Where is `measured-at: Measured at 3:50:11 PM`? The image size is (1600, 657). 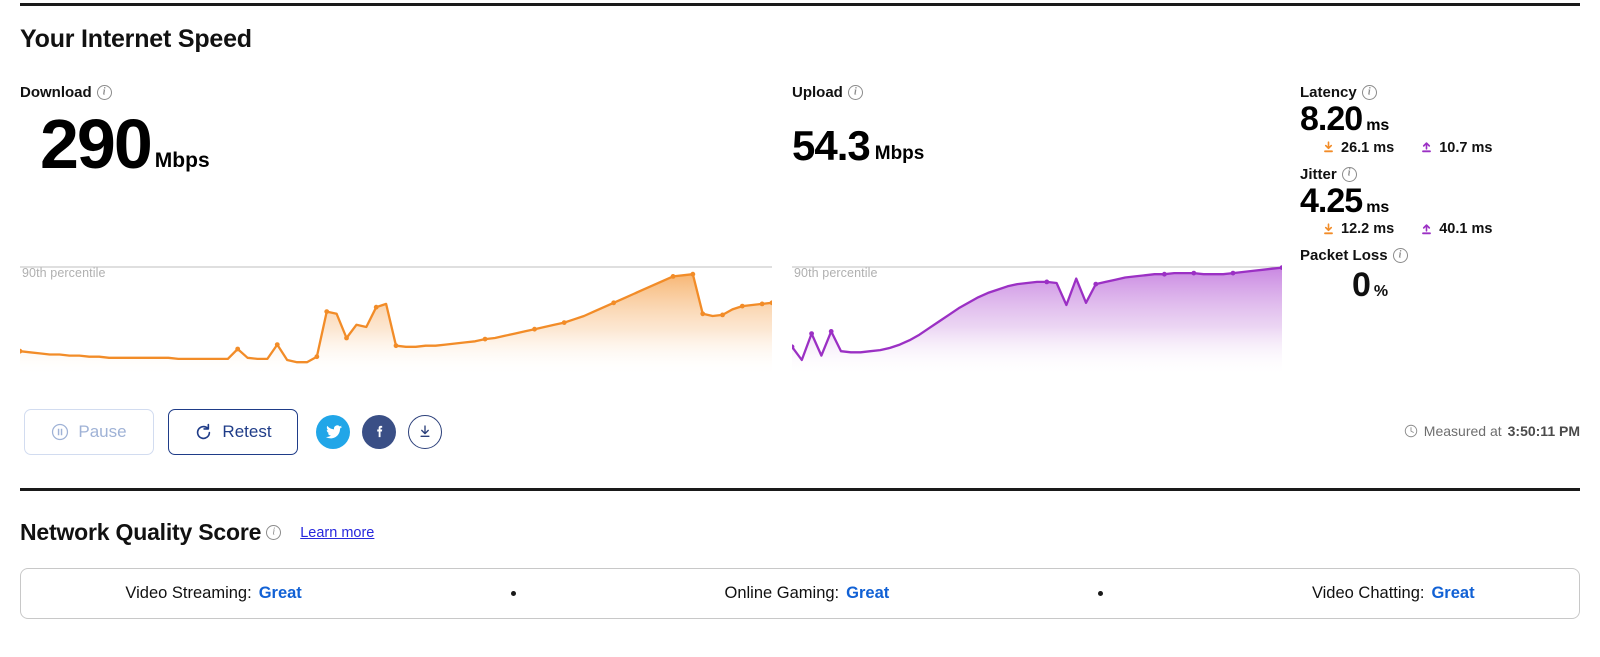 measured-at: Measured at 3:50:11 PM is located at coordinates (1492, 431).